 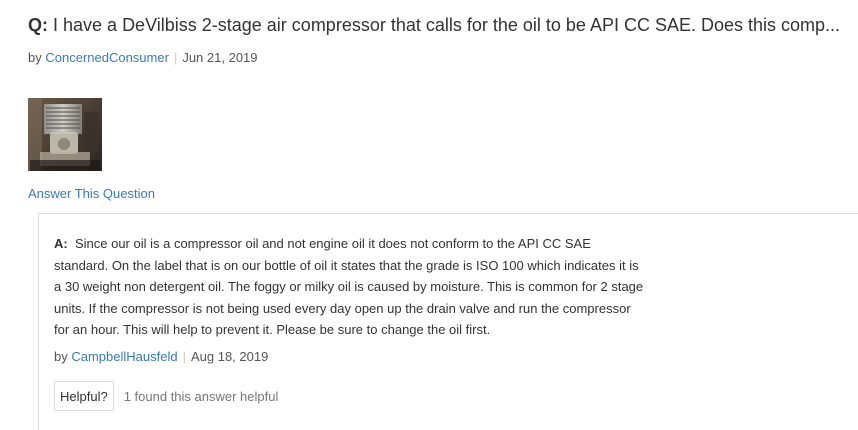 What do you see at coordinates (35, 57) in the screenshot?
I see `question-by-label: by` at bounding box center [35, 57].